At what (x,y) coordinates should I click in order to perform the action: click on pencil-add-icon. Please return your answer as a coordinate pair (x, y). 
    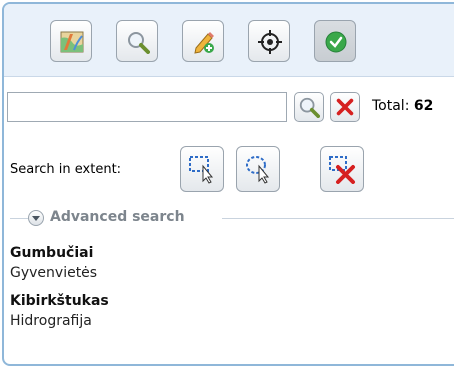
    Looking at the image, I should click on (204, 43).